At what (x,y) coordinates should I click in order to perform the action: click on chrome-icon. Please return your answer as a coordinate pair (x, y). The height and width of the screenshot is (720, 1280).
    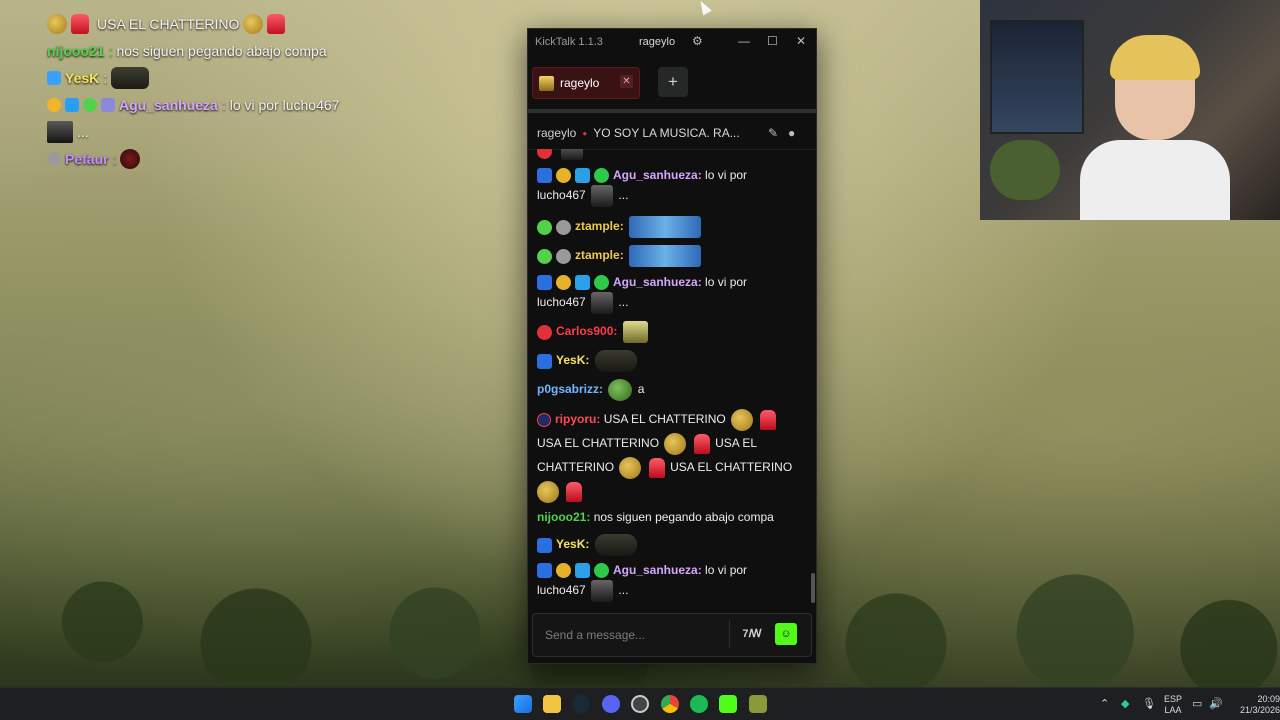
    Looking at the image, I should click on (670, 704).